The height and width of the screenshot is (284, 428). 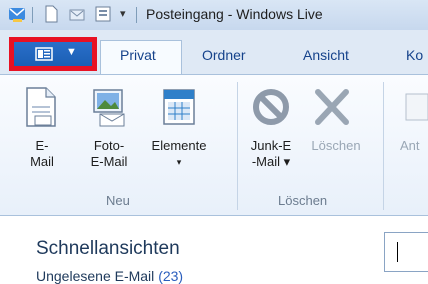 I want to click on new-mail-icon, so click(x=41, y=107).